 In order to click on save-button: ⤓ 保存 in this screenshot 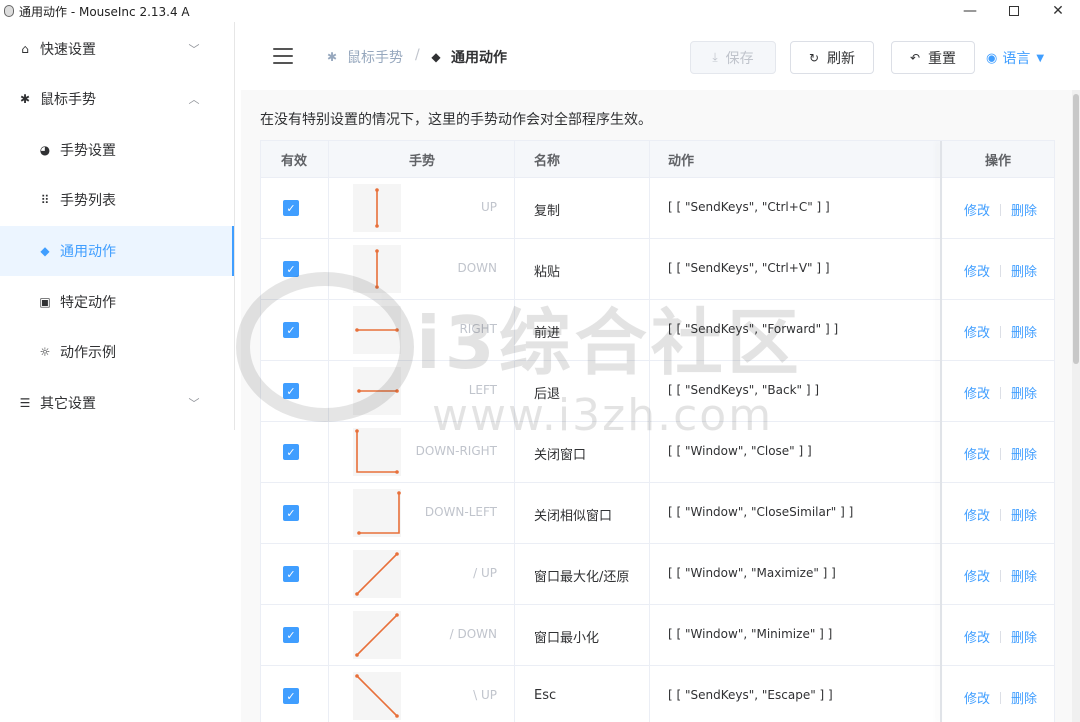, I will do `click(733, 57)`.